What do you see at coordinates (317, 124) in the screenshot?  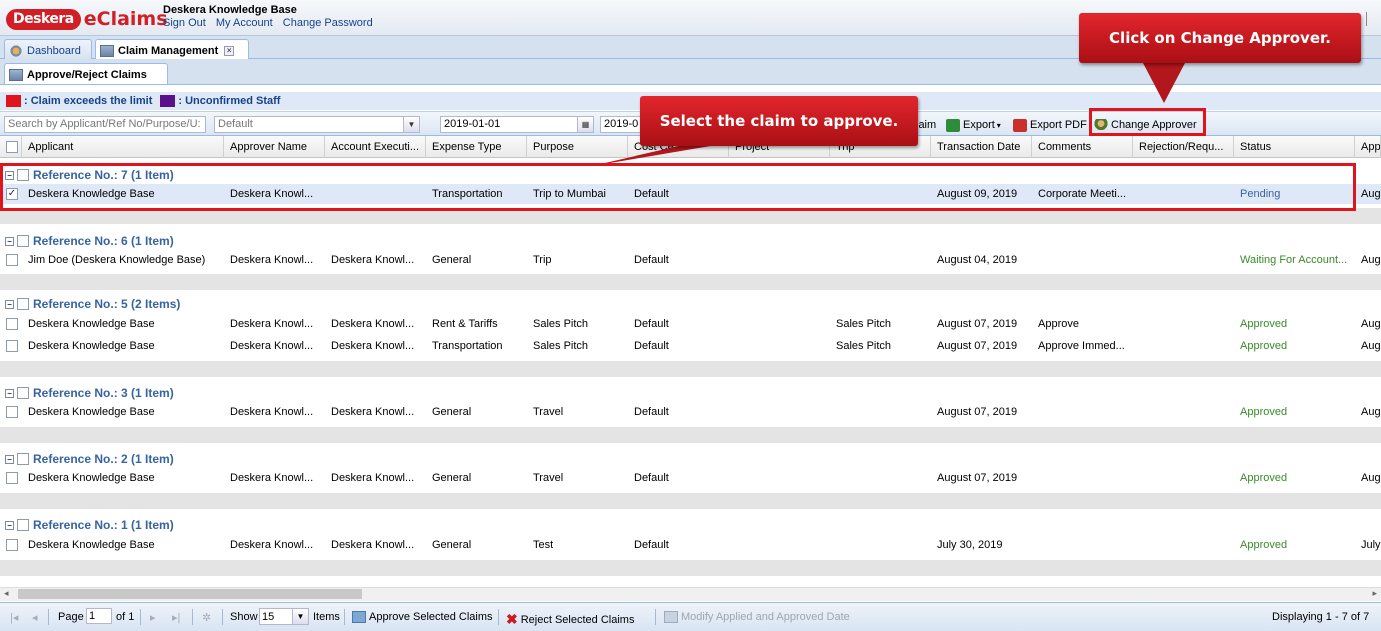 I see `filter-select: Default ▼` at bounding box center [317, 124].